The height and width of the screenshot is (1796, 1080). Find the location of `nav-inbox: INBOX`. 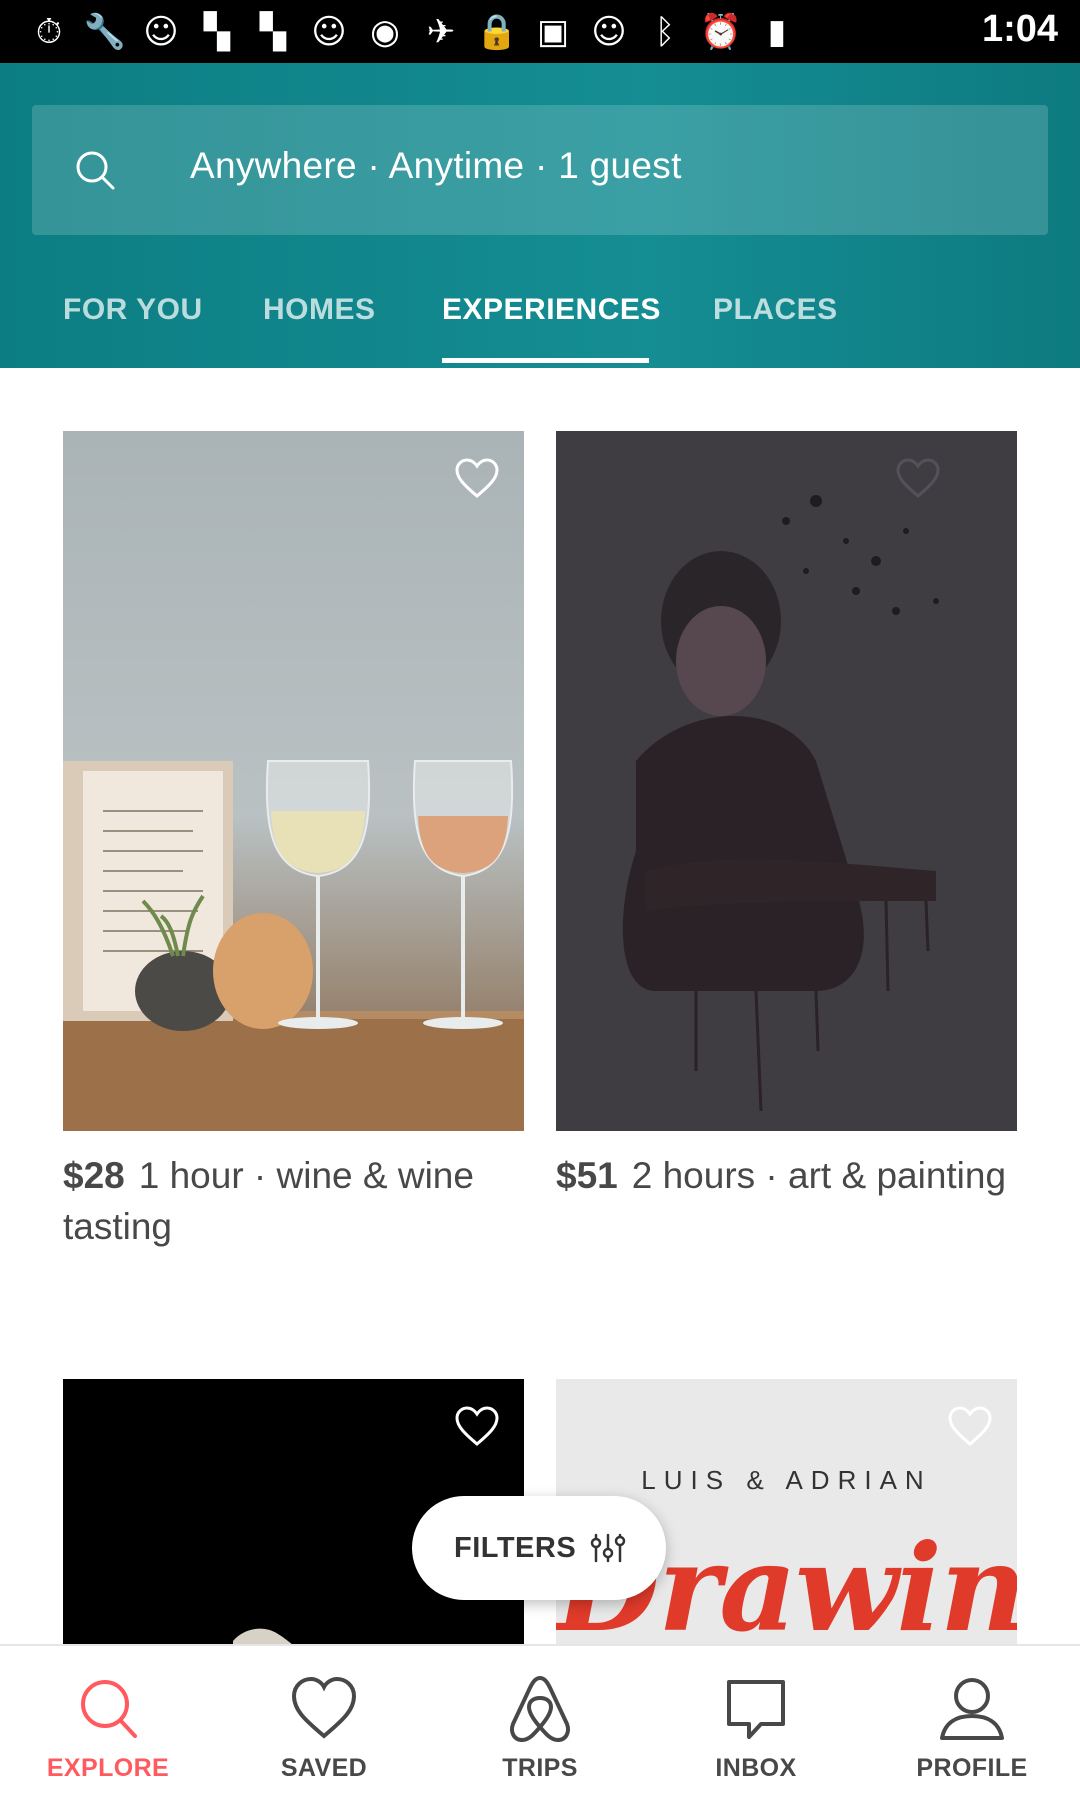

nav-inbox: INBOX is located at coordinates (756, 1721).